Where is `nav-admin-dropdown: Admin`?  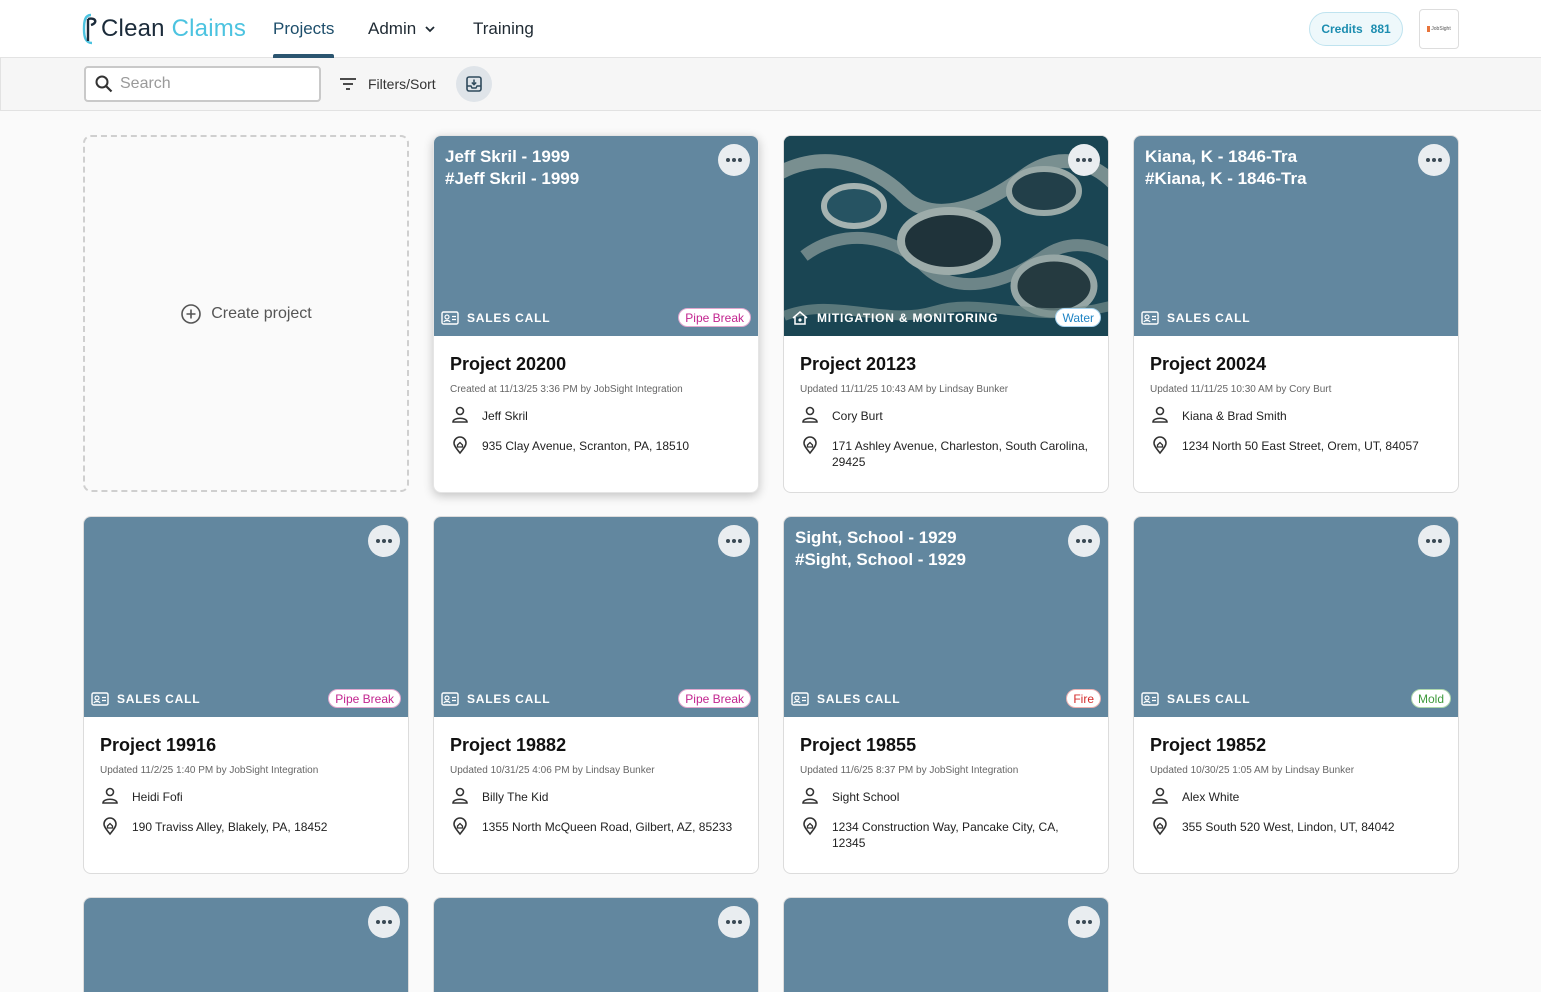
nav-admin-dropdown: Admin is located at coordinates (402, 29).